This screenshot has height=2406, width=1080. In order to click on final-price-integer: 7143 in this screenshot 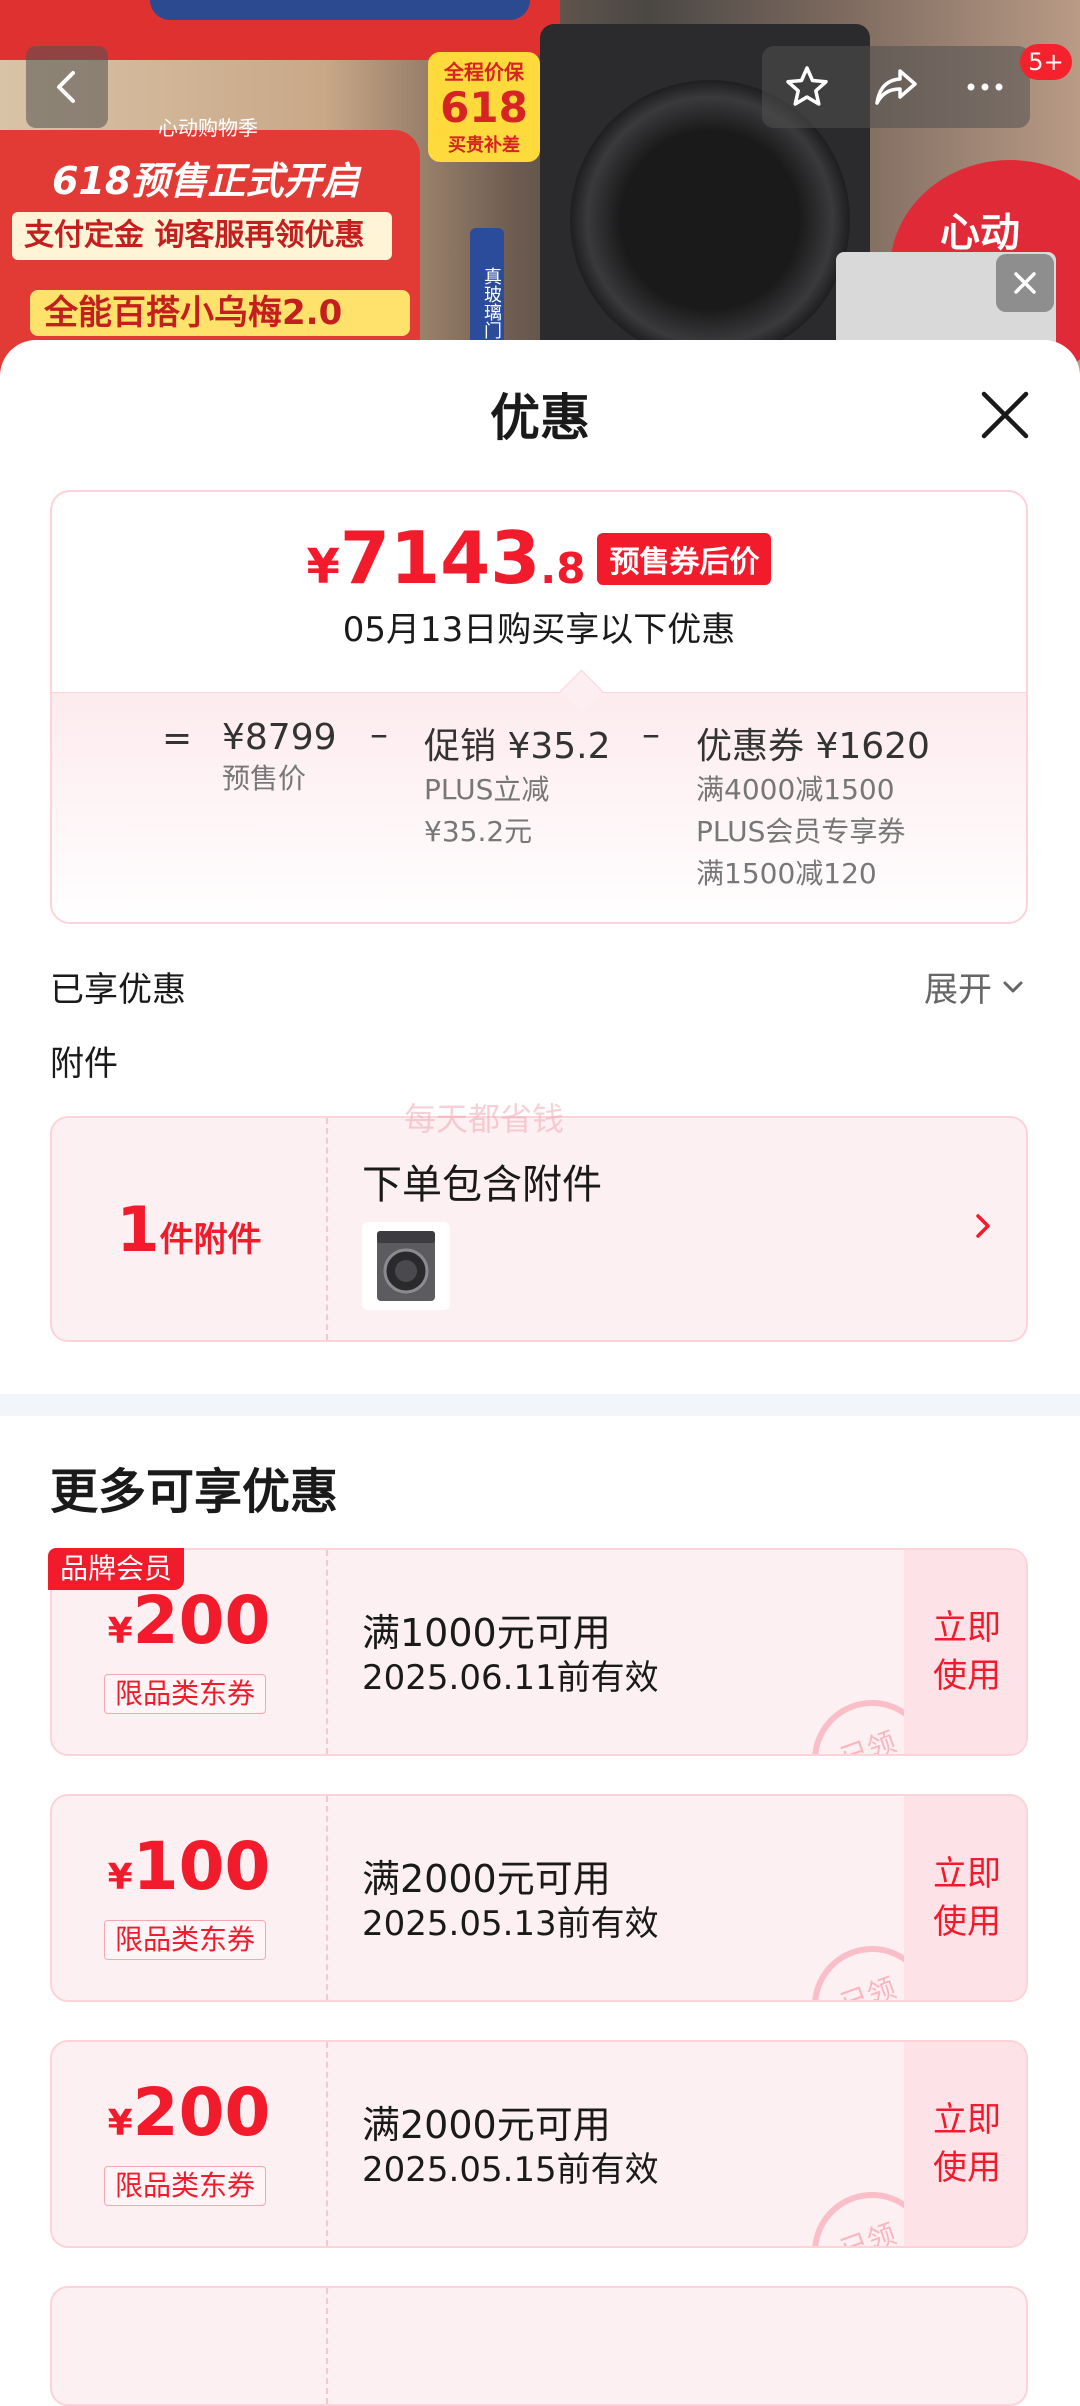, I will do `click(440, 558)`.